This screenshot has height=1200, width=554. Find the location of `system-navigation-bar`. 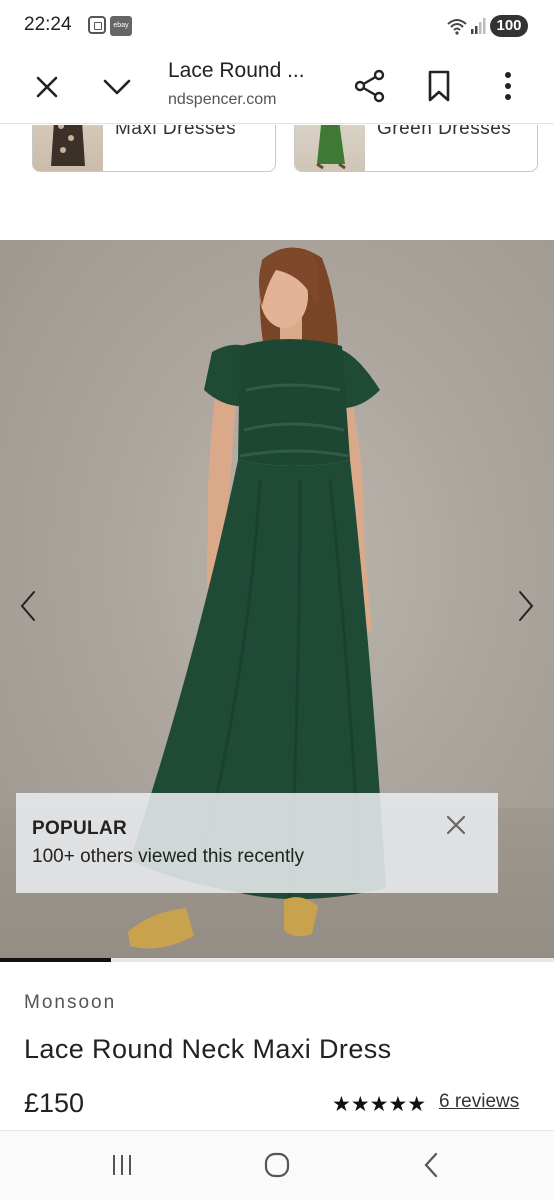

system-navigation-bar is located at coordinates (277, 1165).